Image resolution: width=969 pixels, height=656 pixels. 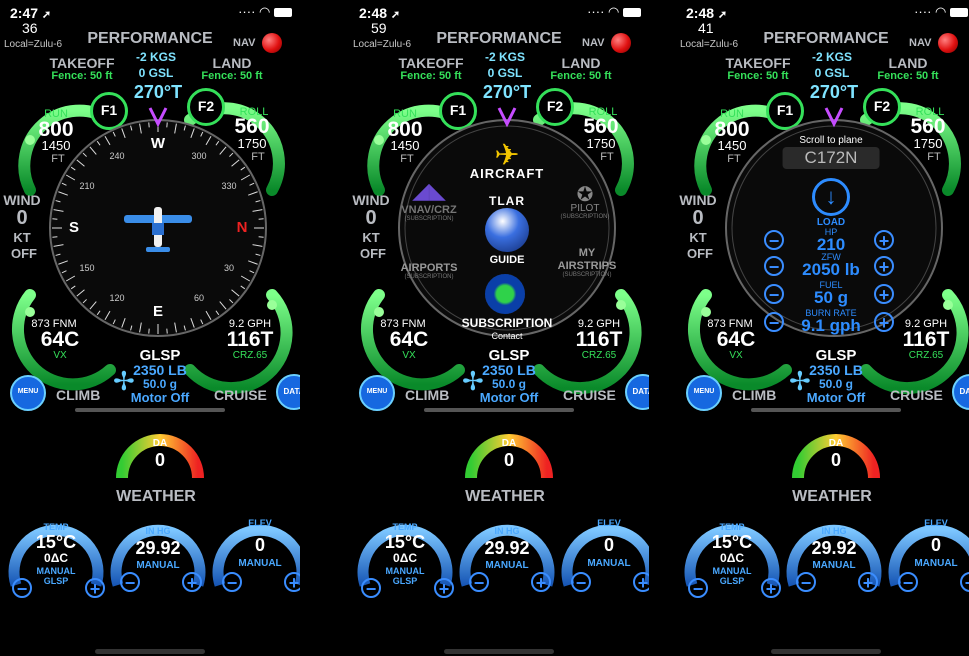 What do you see at coordinates (831, 197) in the screenshot?
I see `download-icon: ↓` at bounding box center [831, 197].